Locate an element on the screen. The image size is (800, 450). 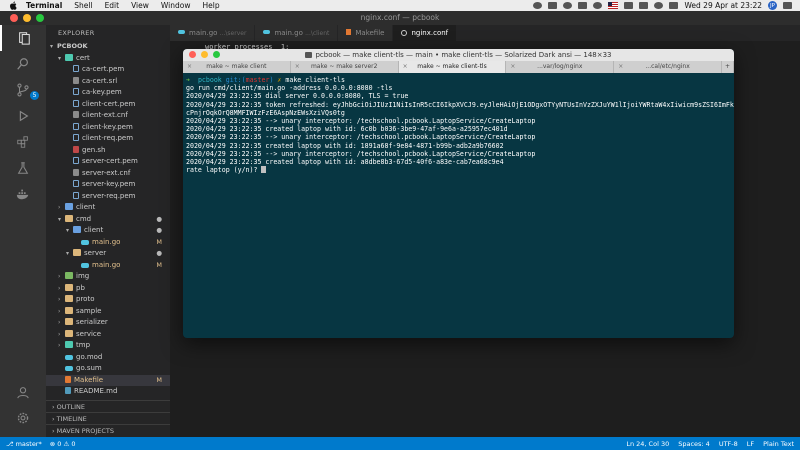
minimize-window-button is located at coordinates (27, 18).